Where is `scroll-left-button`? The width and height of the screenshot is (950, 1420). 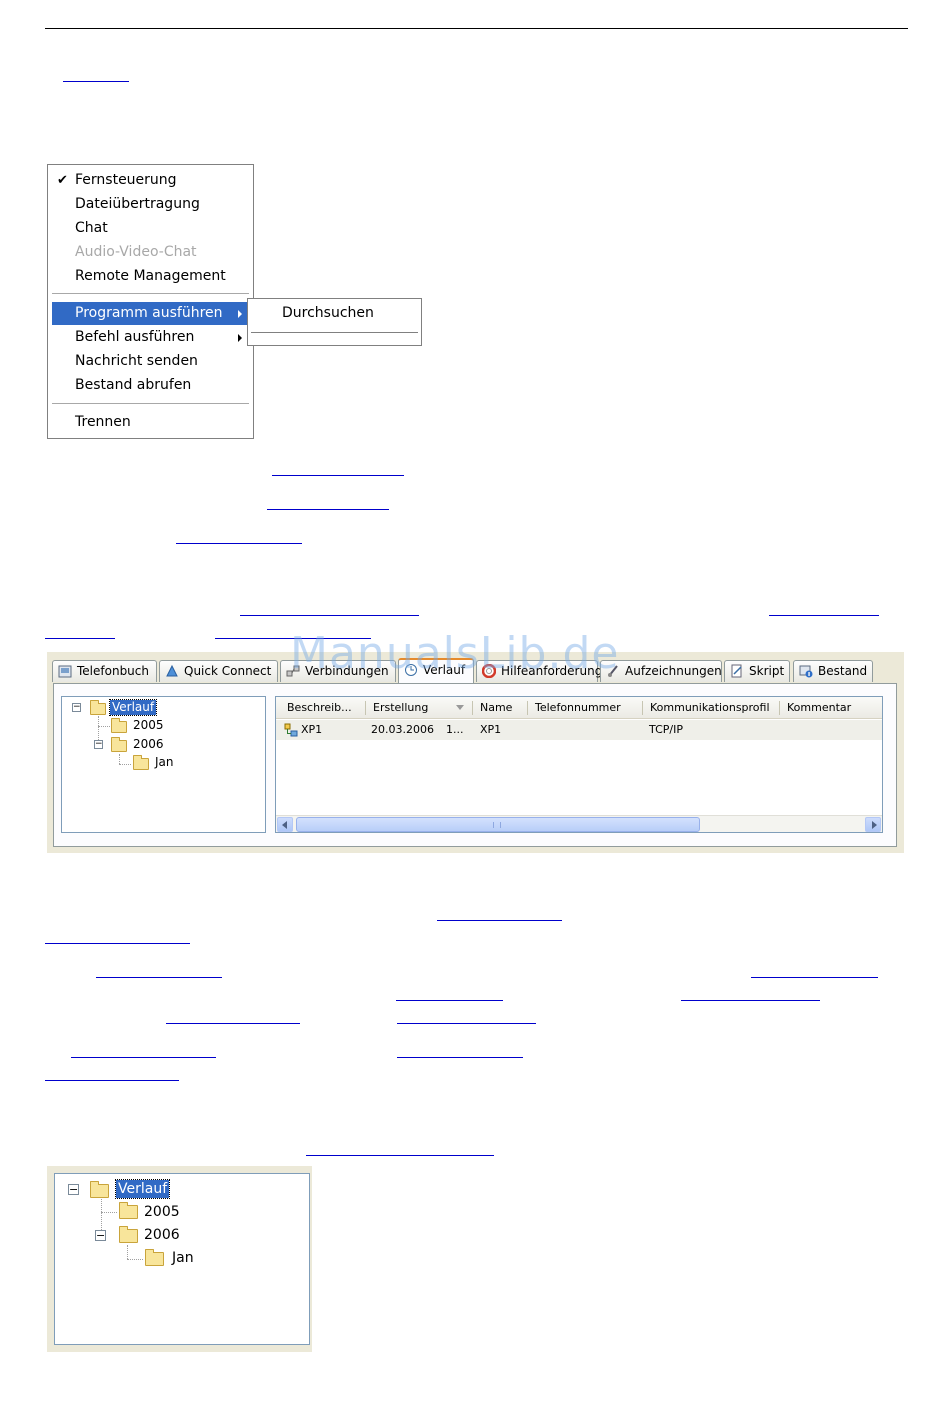
scroll-left-button is located at coordinates (285, 824).